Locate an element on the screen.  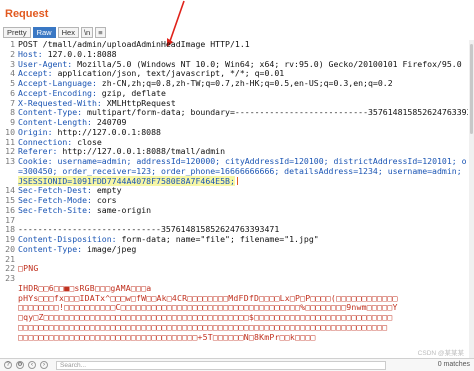
footer-search-bar: ? ⚙ ‹ › Search... 0 matches is located at coordinates (237, 364).